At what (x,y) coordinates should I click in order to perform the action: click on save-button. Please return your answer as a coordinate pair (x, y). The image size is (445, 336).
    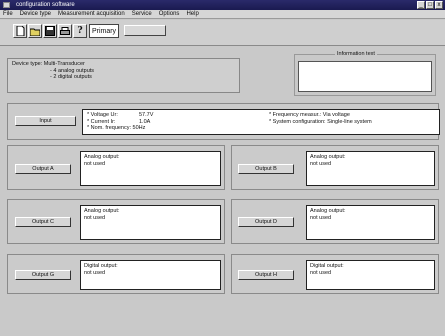
    Looking at the image, I should click on (50, 31).